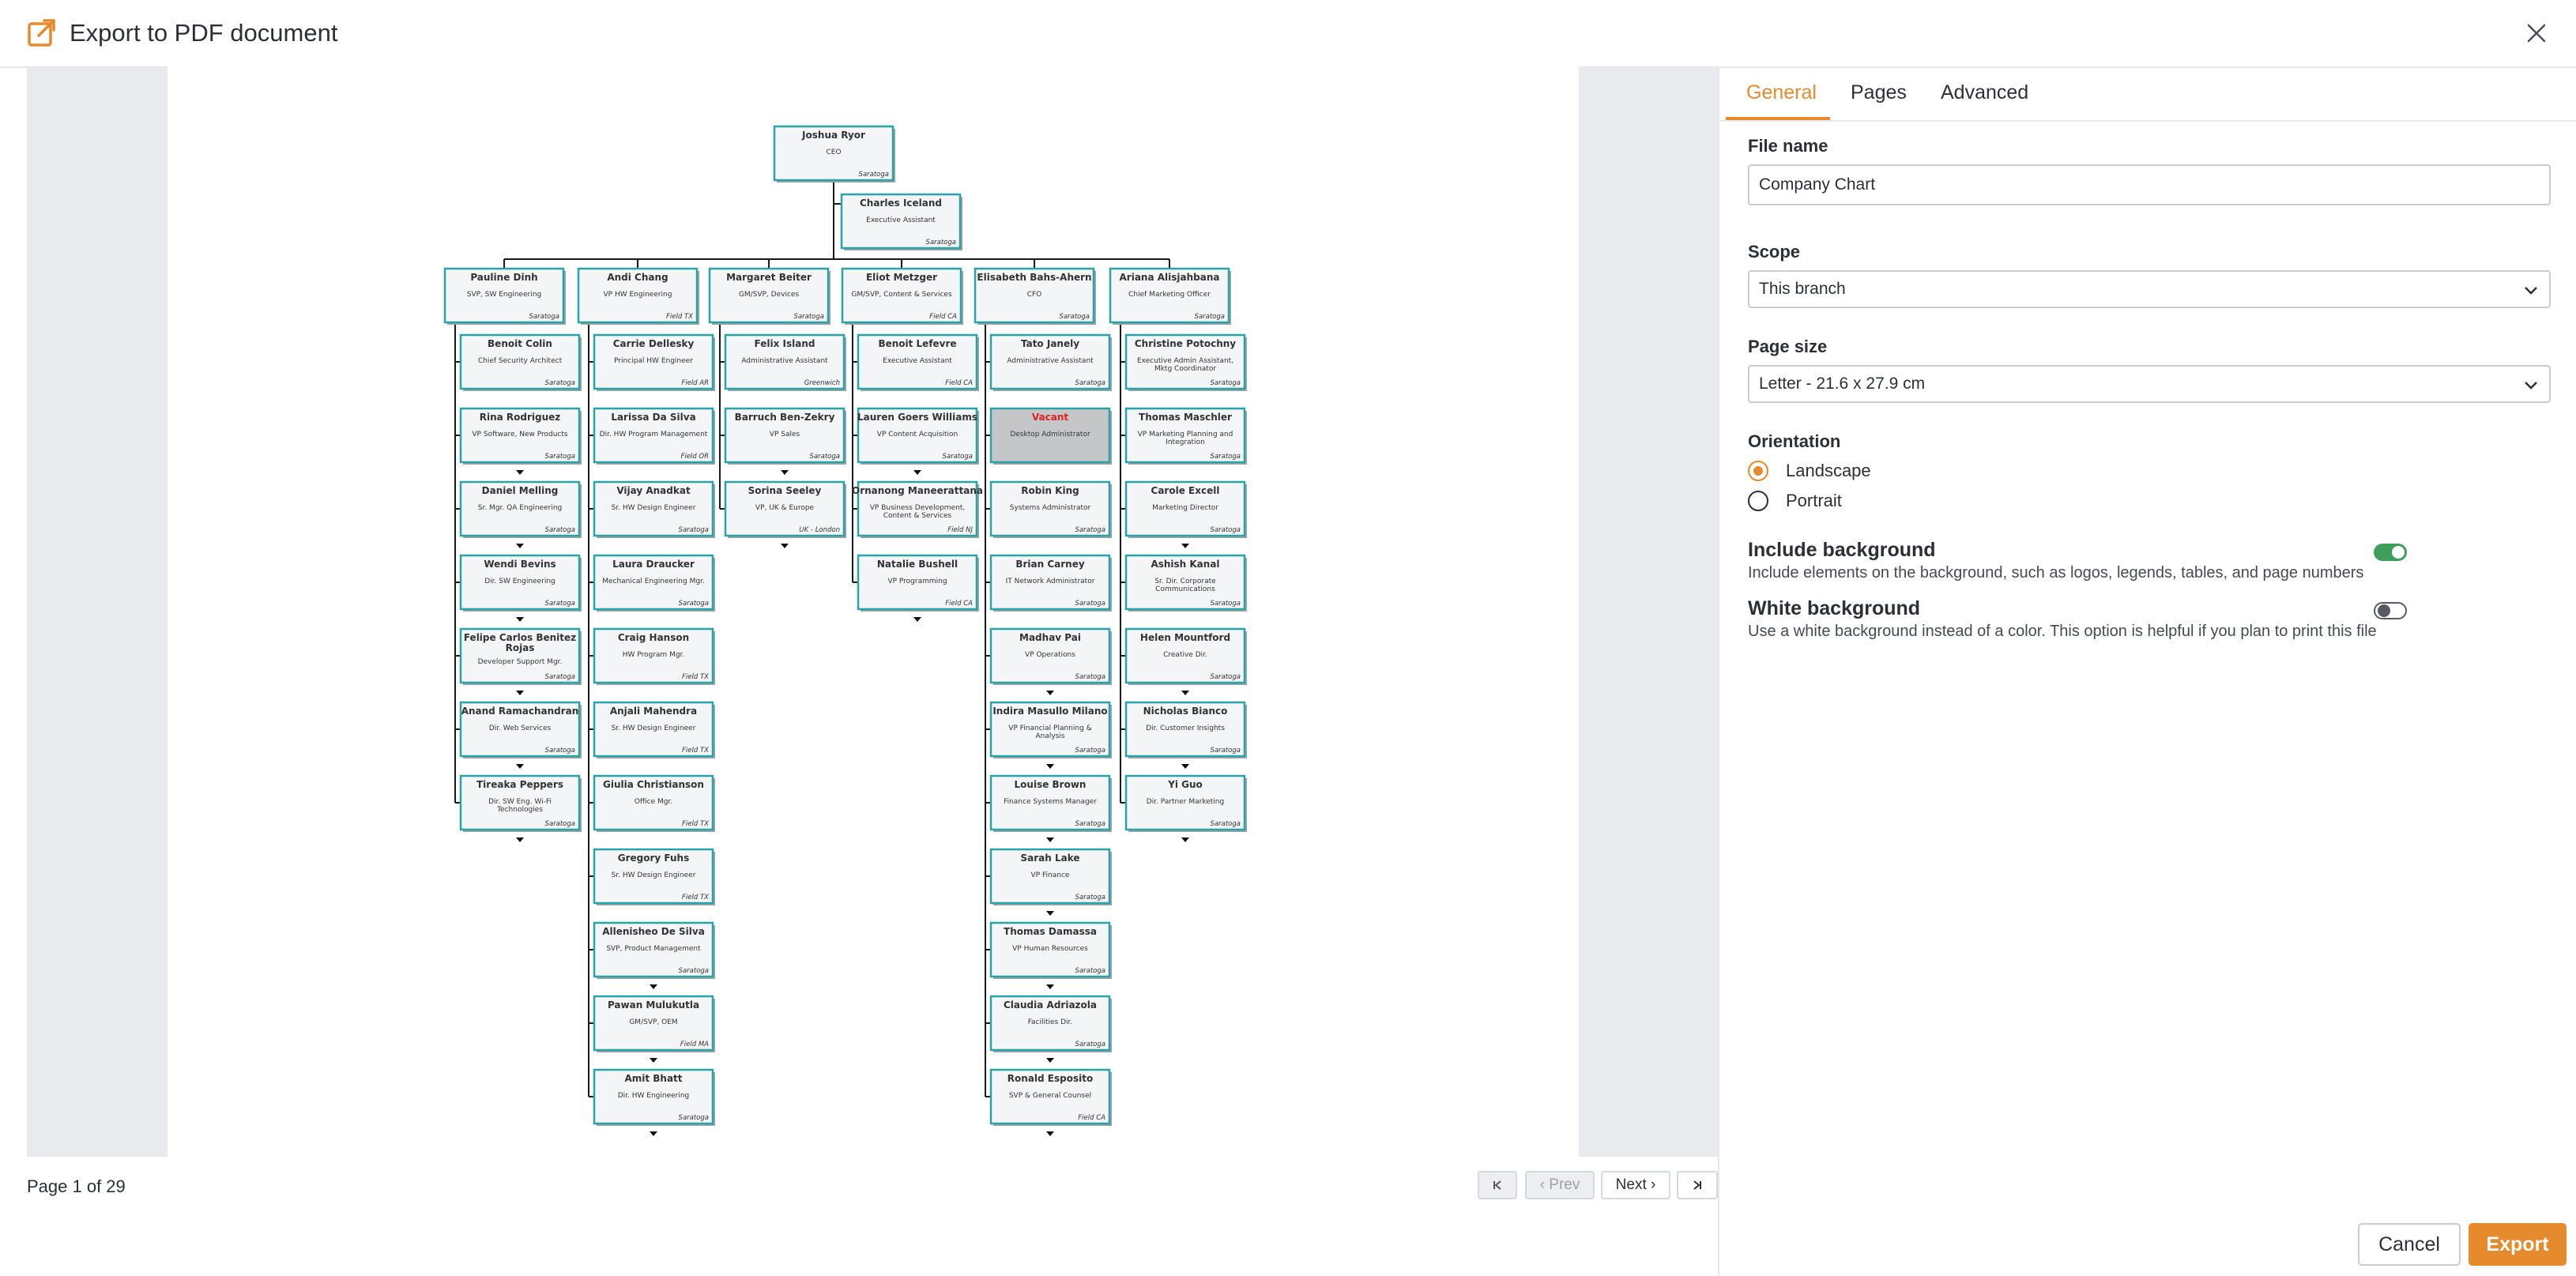 Image resolution: width=2576 pixels, height=1276 pixels. Describe the element at coordinates (654, 858) in the screenshot. I see `node-name: Gregory Fuhs` at that location.